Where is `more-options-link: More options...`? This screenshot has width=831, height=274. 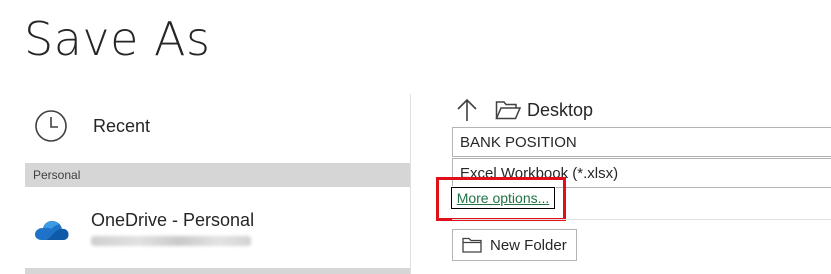
more-options-link: More options... is located at coordinates (503, 198).